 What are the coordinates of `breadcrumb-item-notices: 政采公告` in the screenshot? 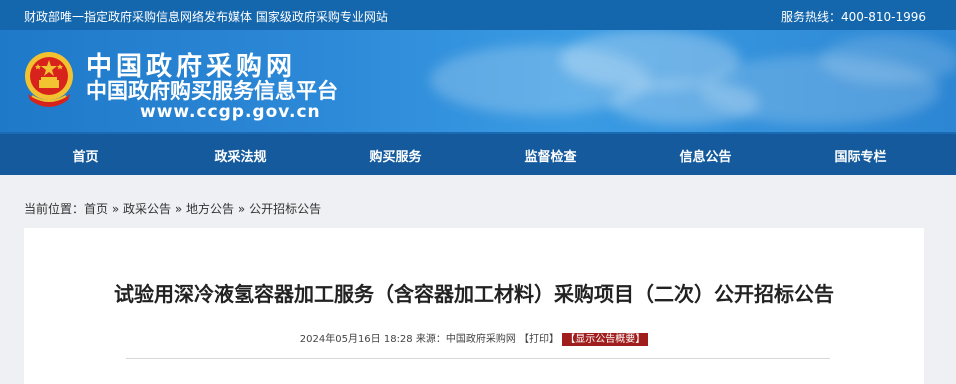 It's located at (147, 209).